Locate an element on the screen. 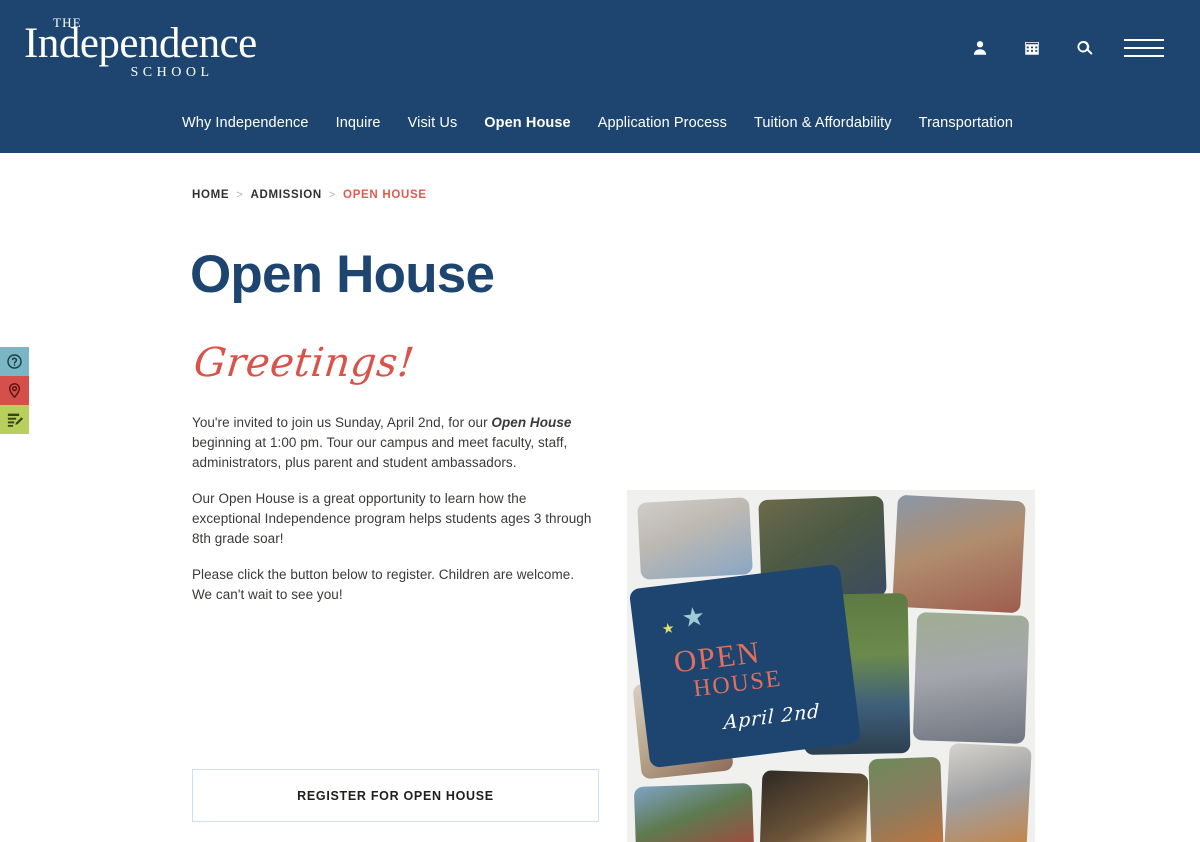 Image resolution: width=1200 pixels, height=842 pixels. form-edit-icon is located at coordinates (15, 420).